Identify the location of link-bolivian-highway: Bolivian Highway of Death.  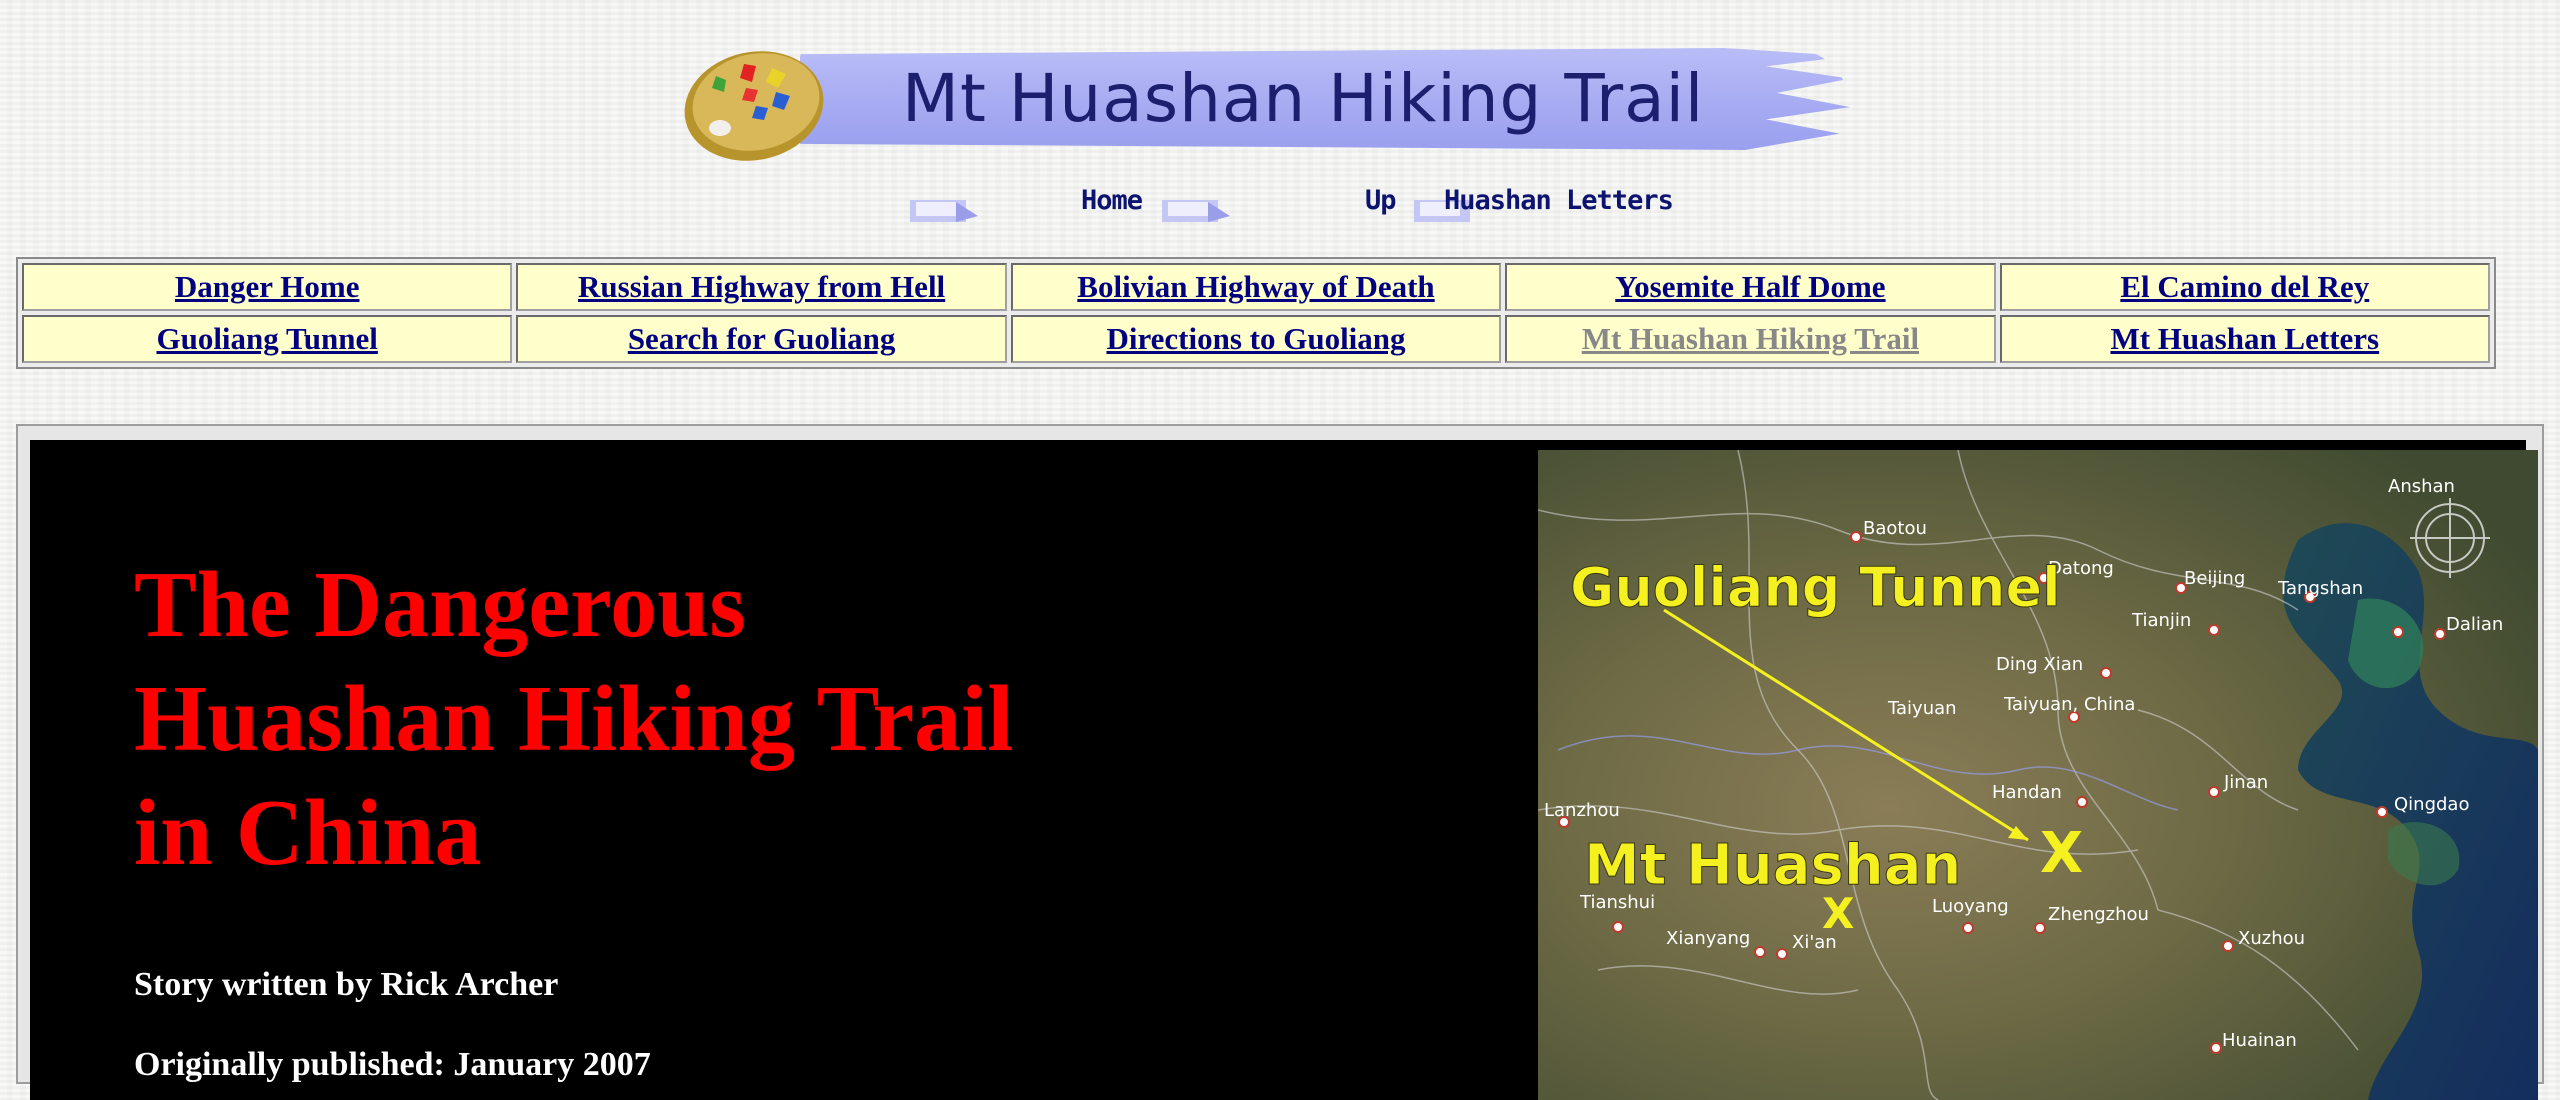
(1255, 287).